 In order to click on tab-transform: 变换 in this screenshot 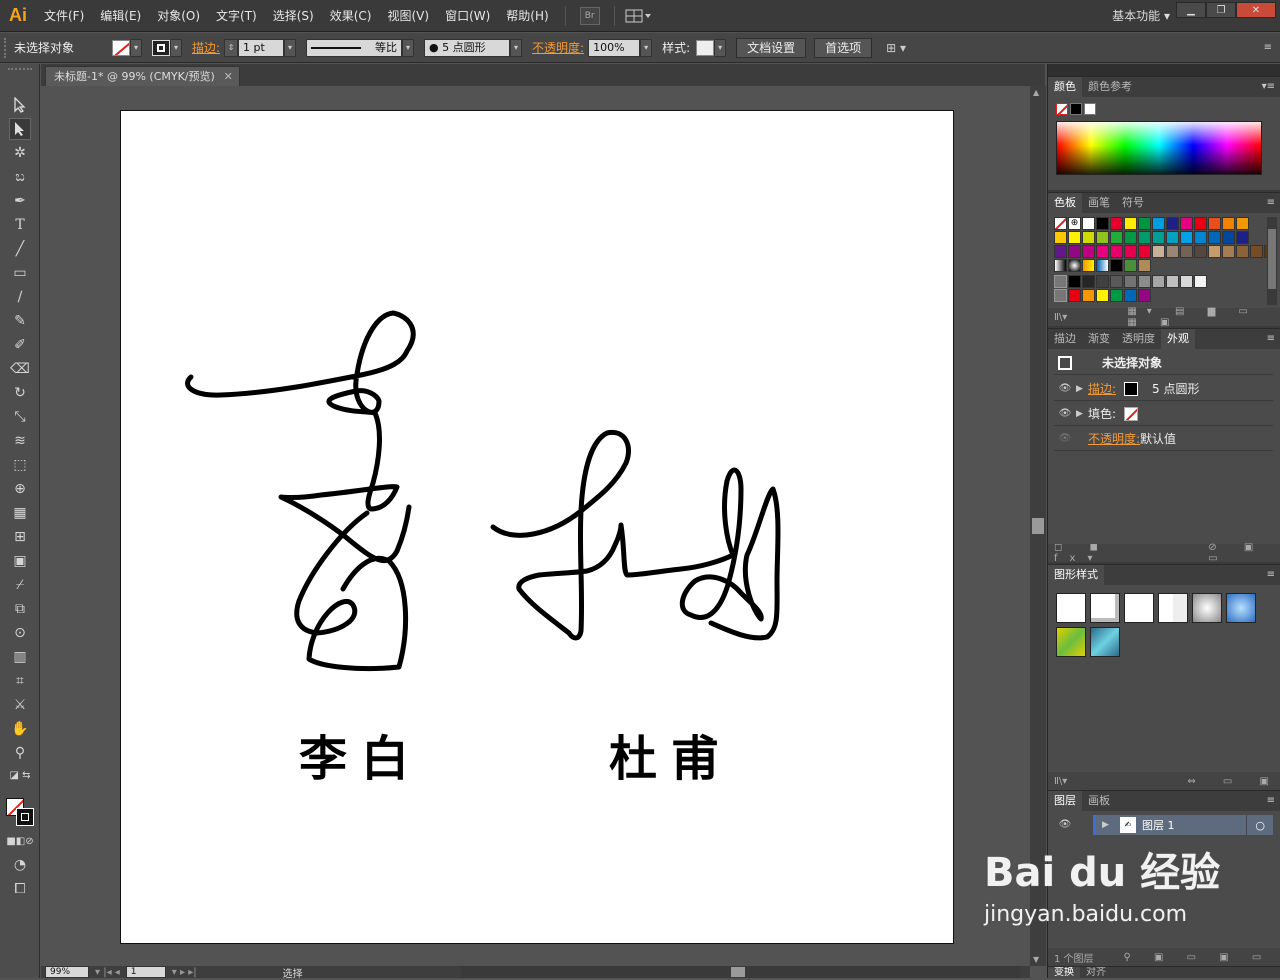, I will do `click(1064, 972)`.